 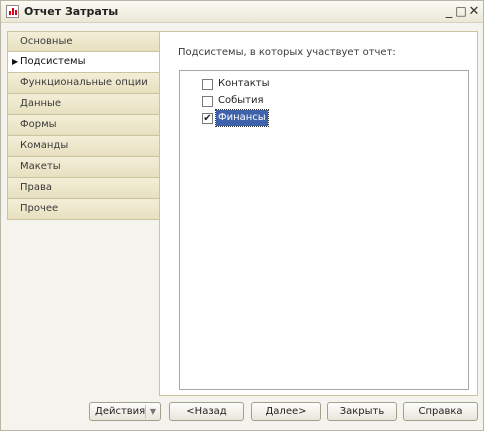 What do you see at coordinates (36, 187) in the screenshot?
I see `sidebar-item-label: Права` at bounding box center [36, 187].